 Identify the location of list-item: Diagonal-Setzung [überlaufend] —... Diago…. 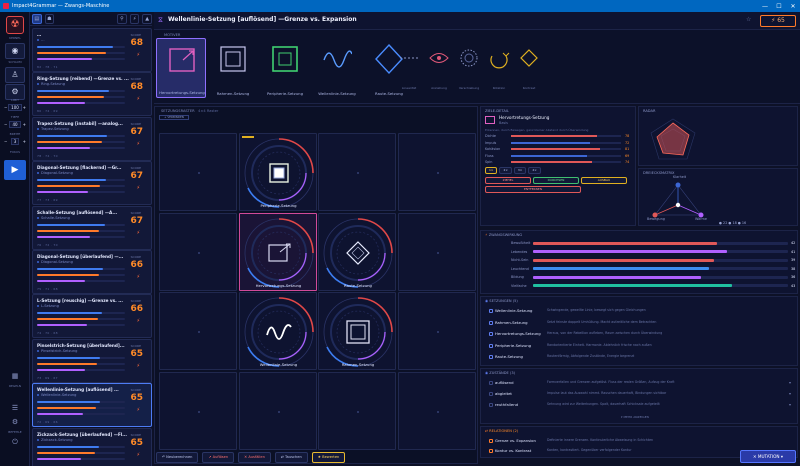
(92, 272).